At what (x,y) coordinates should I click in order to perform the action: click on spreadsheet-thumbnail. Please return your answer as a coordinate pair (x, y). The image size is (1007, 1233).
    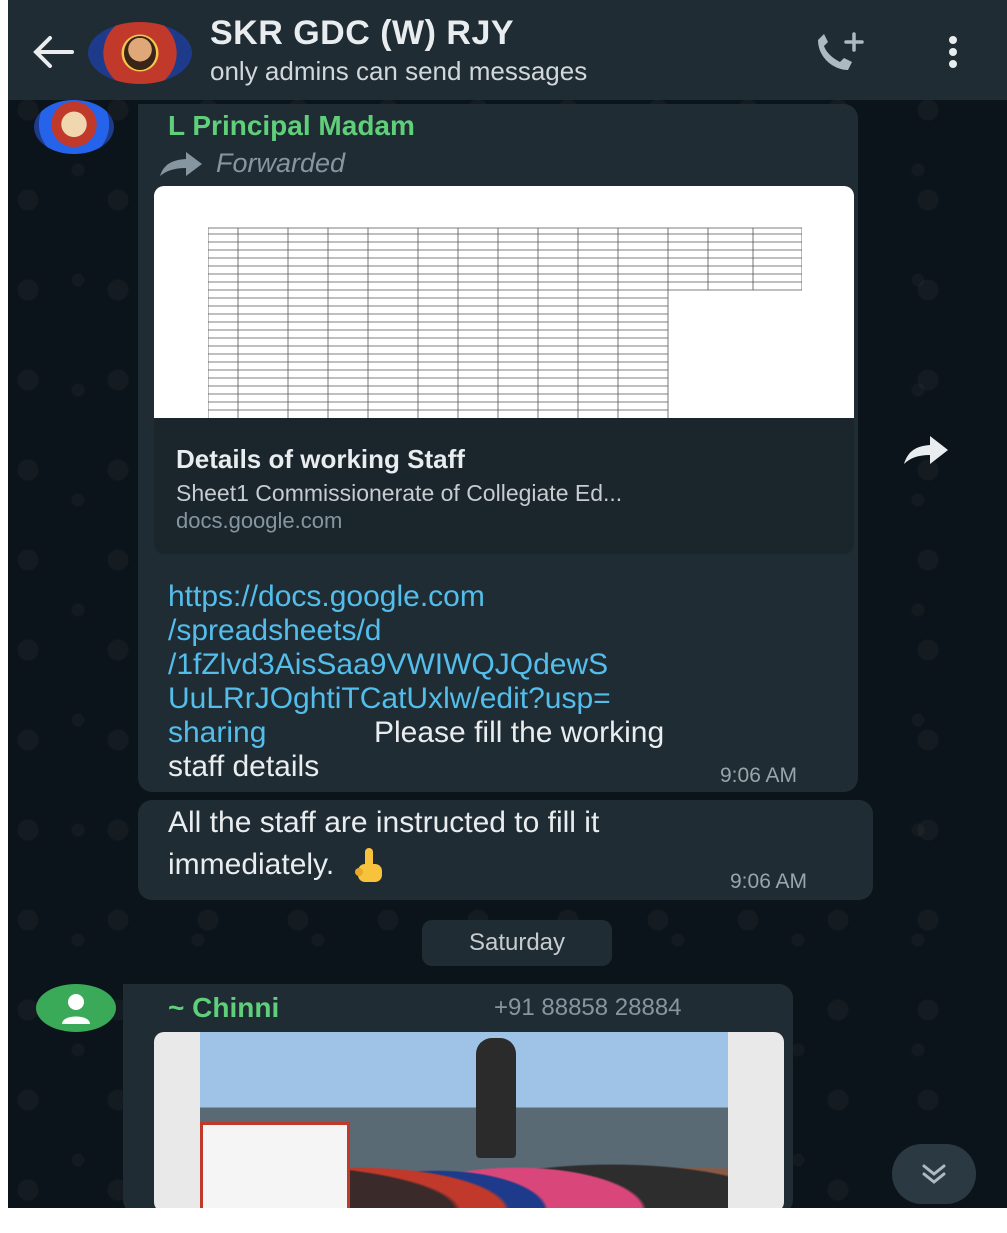
    Looking at the image, I should click on (504, 302).